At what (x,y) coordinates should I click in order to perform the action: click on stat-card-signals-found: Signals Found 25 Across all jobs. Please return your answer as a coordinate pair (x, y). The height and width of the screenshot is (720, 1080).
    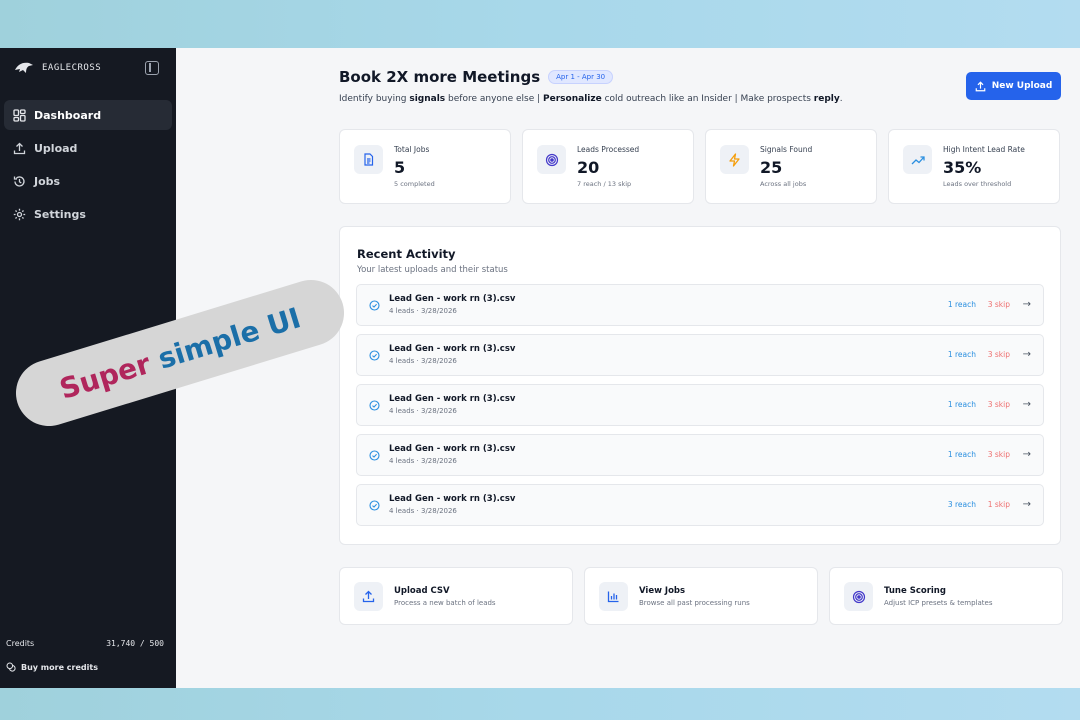
    Looking at the image, I should click on (791, 166).